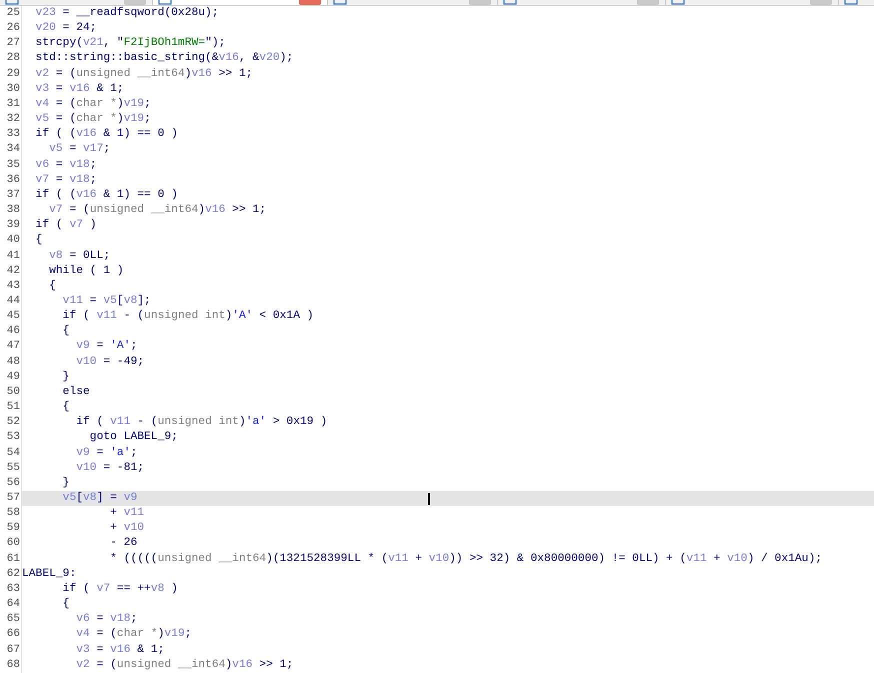  What do you see at coordinates (164, 58) in the screenshot?
I see `code-line: std::string::basic_string(&v16, &v20);` at bounding box center [164, 58].